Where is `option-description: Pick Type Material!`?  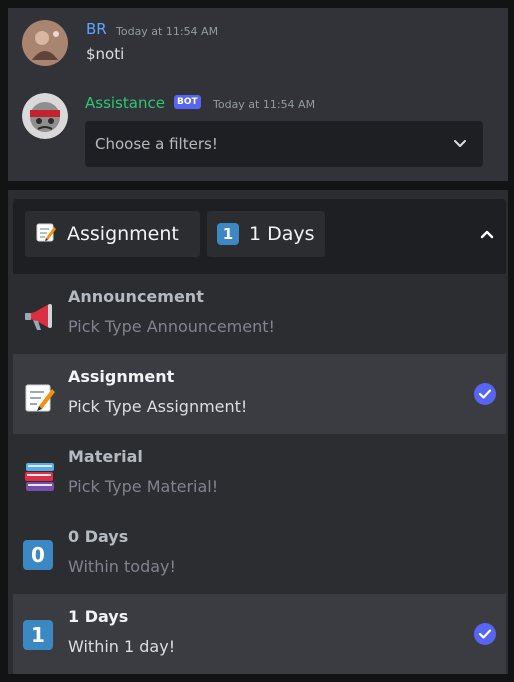
option-description: Pick Type Material! is located at coordinates (143, 486).